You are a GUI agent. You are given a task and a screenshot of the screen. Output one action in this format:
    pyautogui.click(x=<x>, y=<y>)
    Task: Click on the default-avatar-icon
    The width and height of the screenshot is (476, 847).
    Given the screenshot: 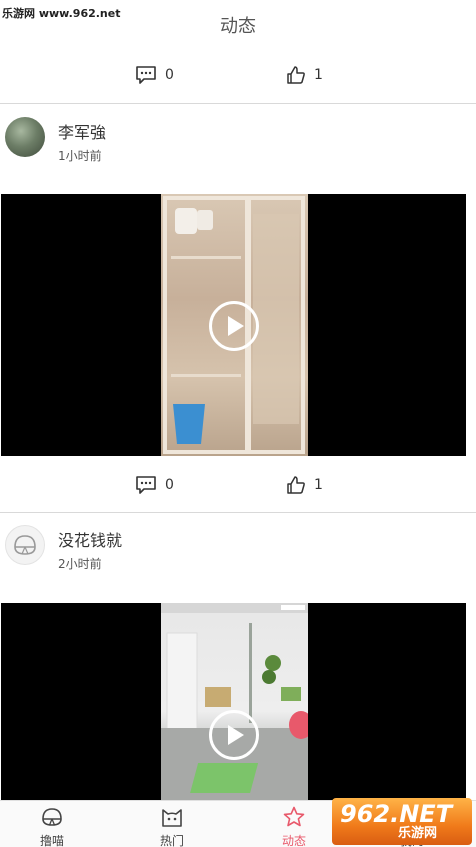 What is the action you would take?
    pyautogui.click(x=25, y=545)
    